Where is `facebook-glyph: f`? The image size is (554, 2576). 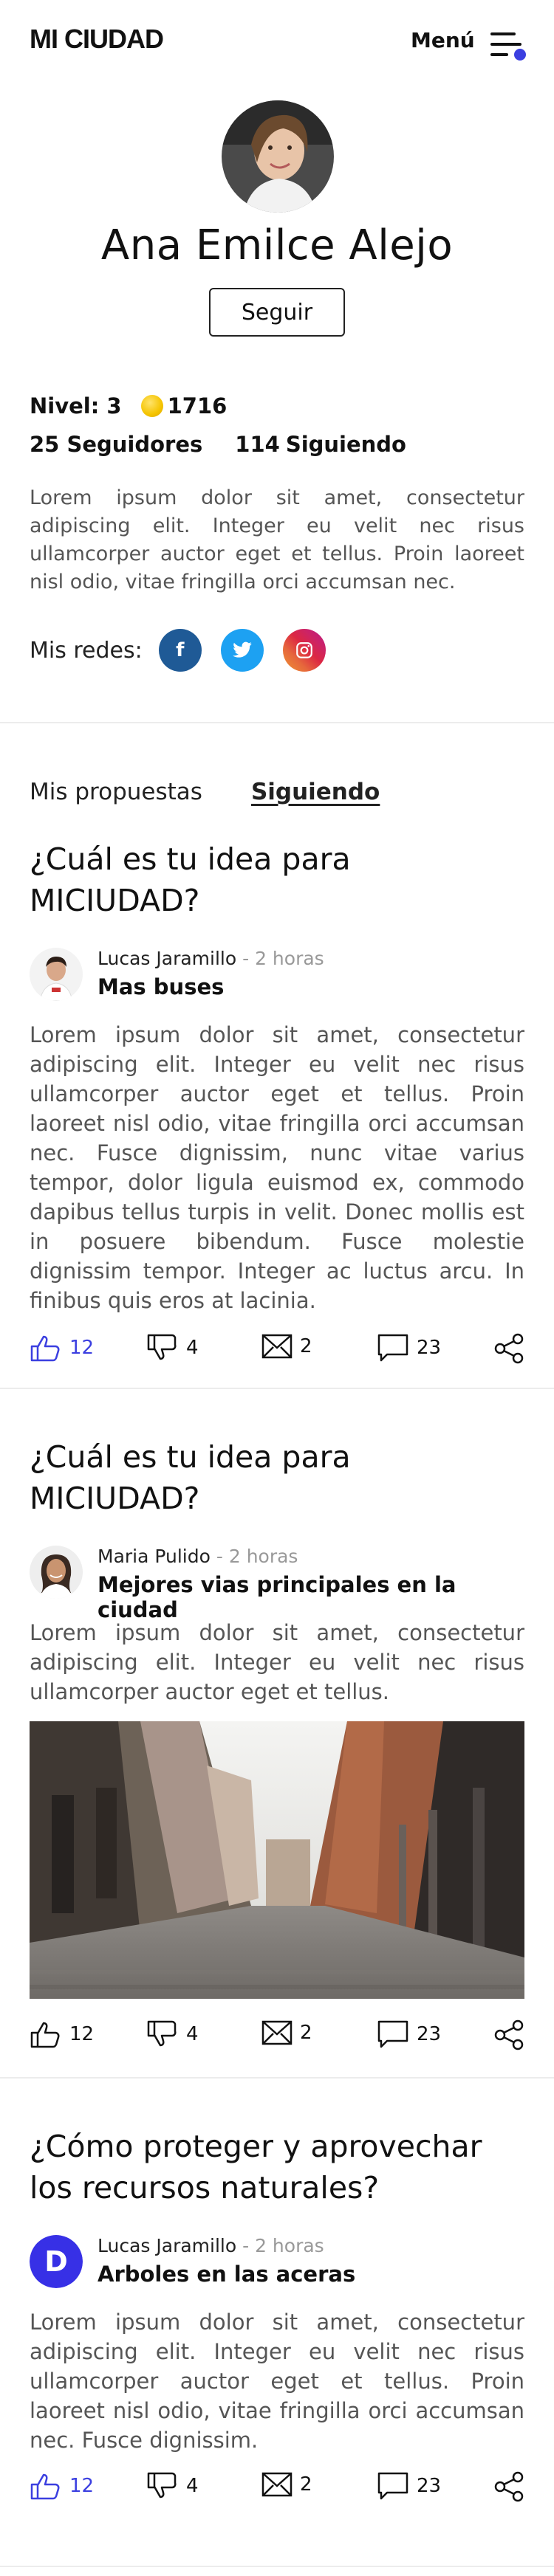
facebook-glyph: f is located at coordinates (180, 650).